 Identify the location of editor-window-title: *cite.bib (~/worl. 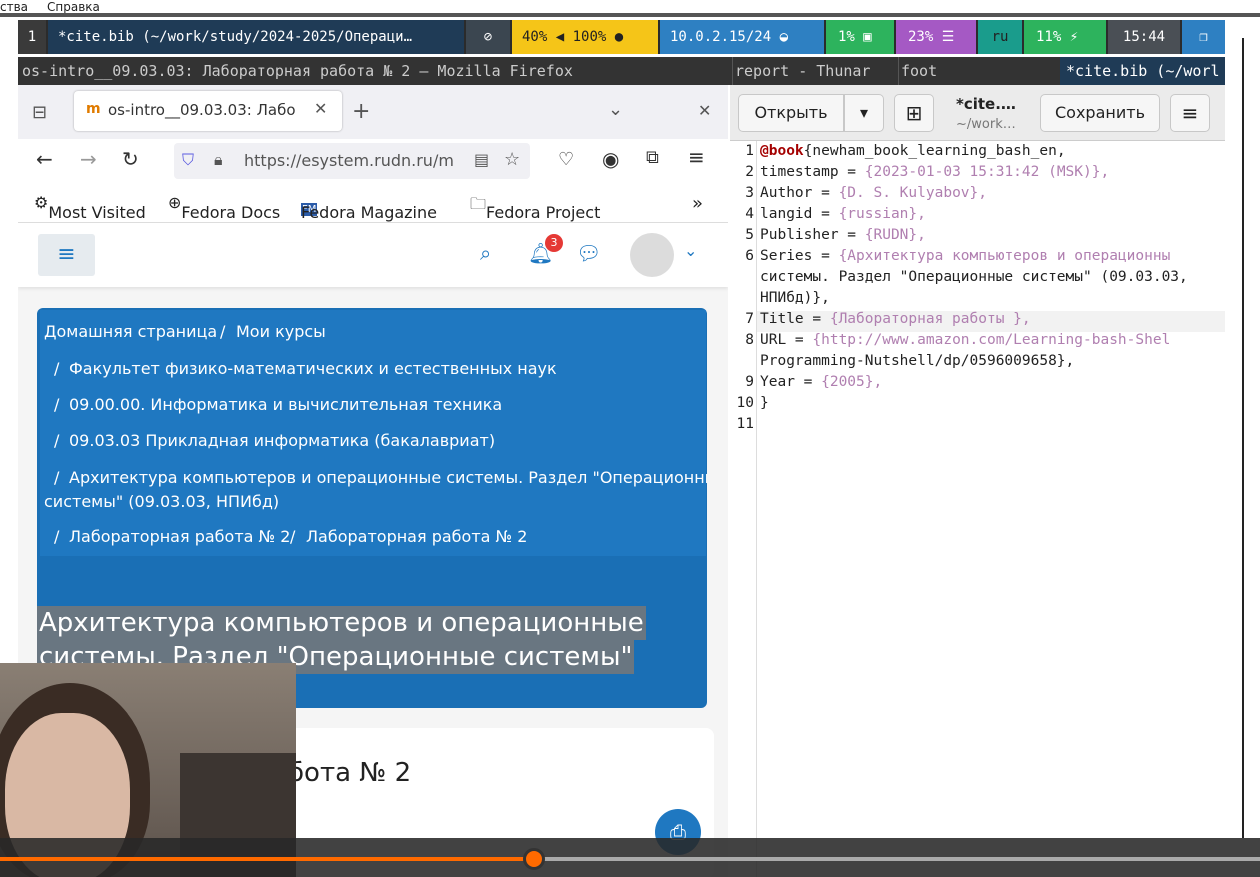
(1142, 71).